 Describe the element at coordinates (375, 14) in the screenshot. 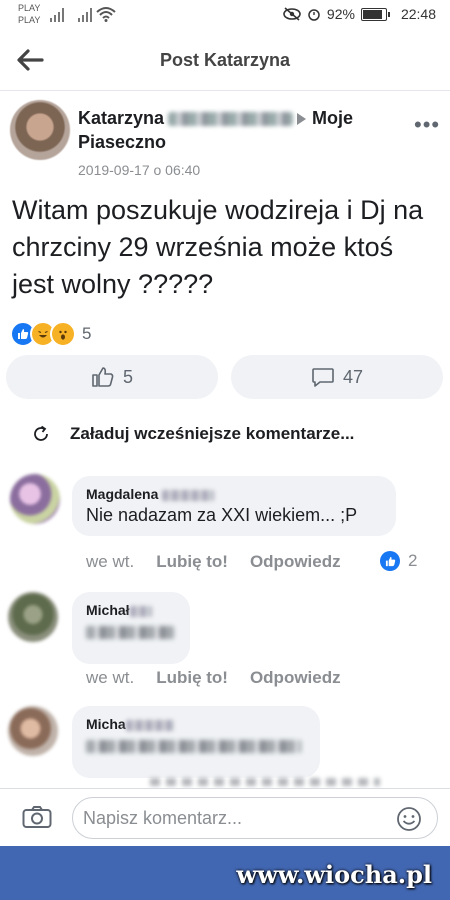

I see `battery-icon` at that location.